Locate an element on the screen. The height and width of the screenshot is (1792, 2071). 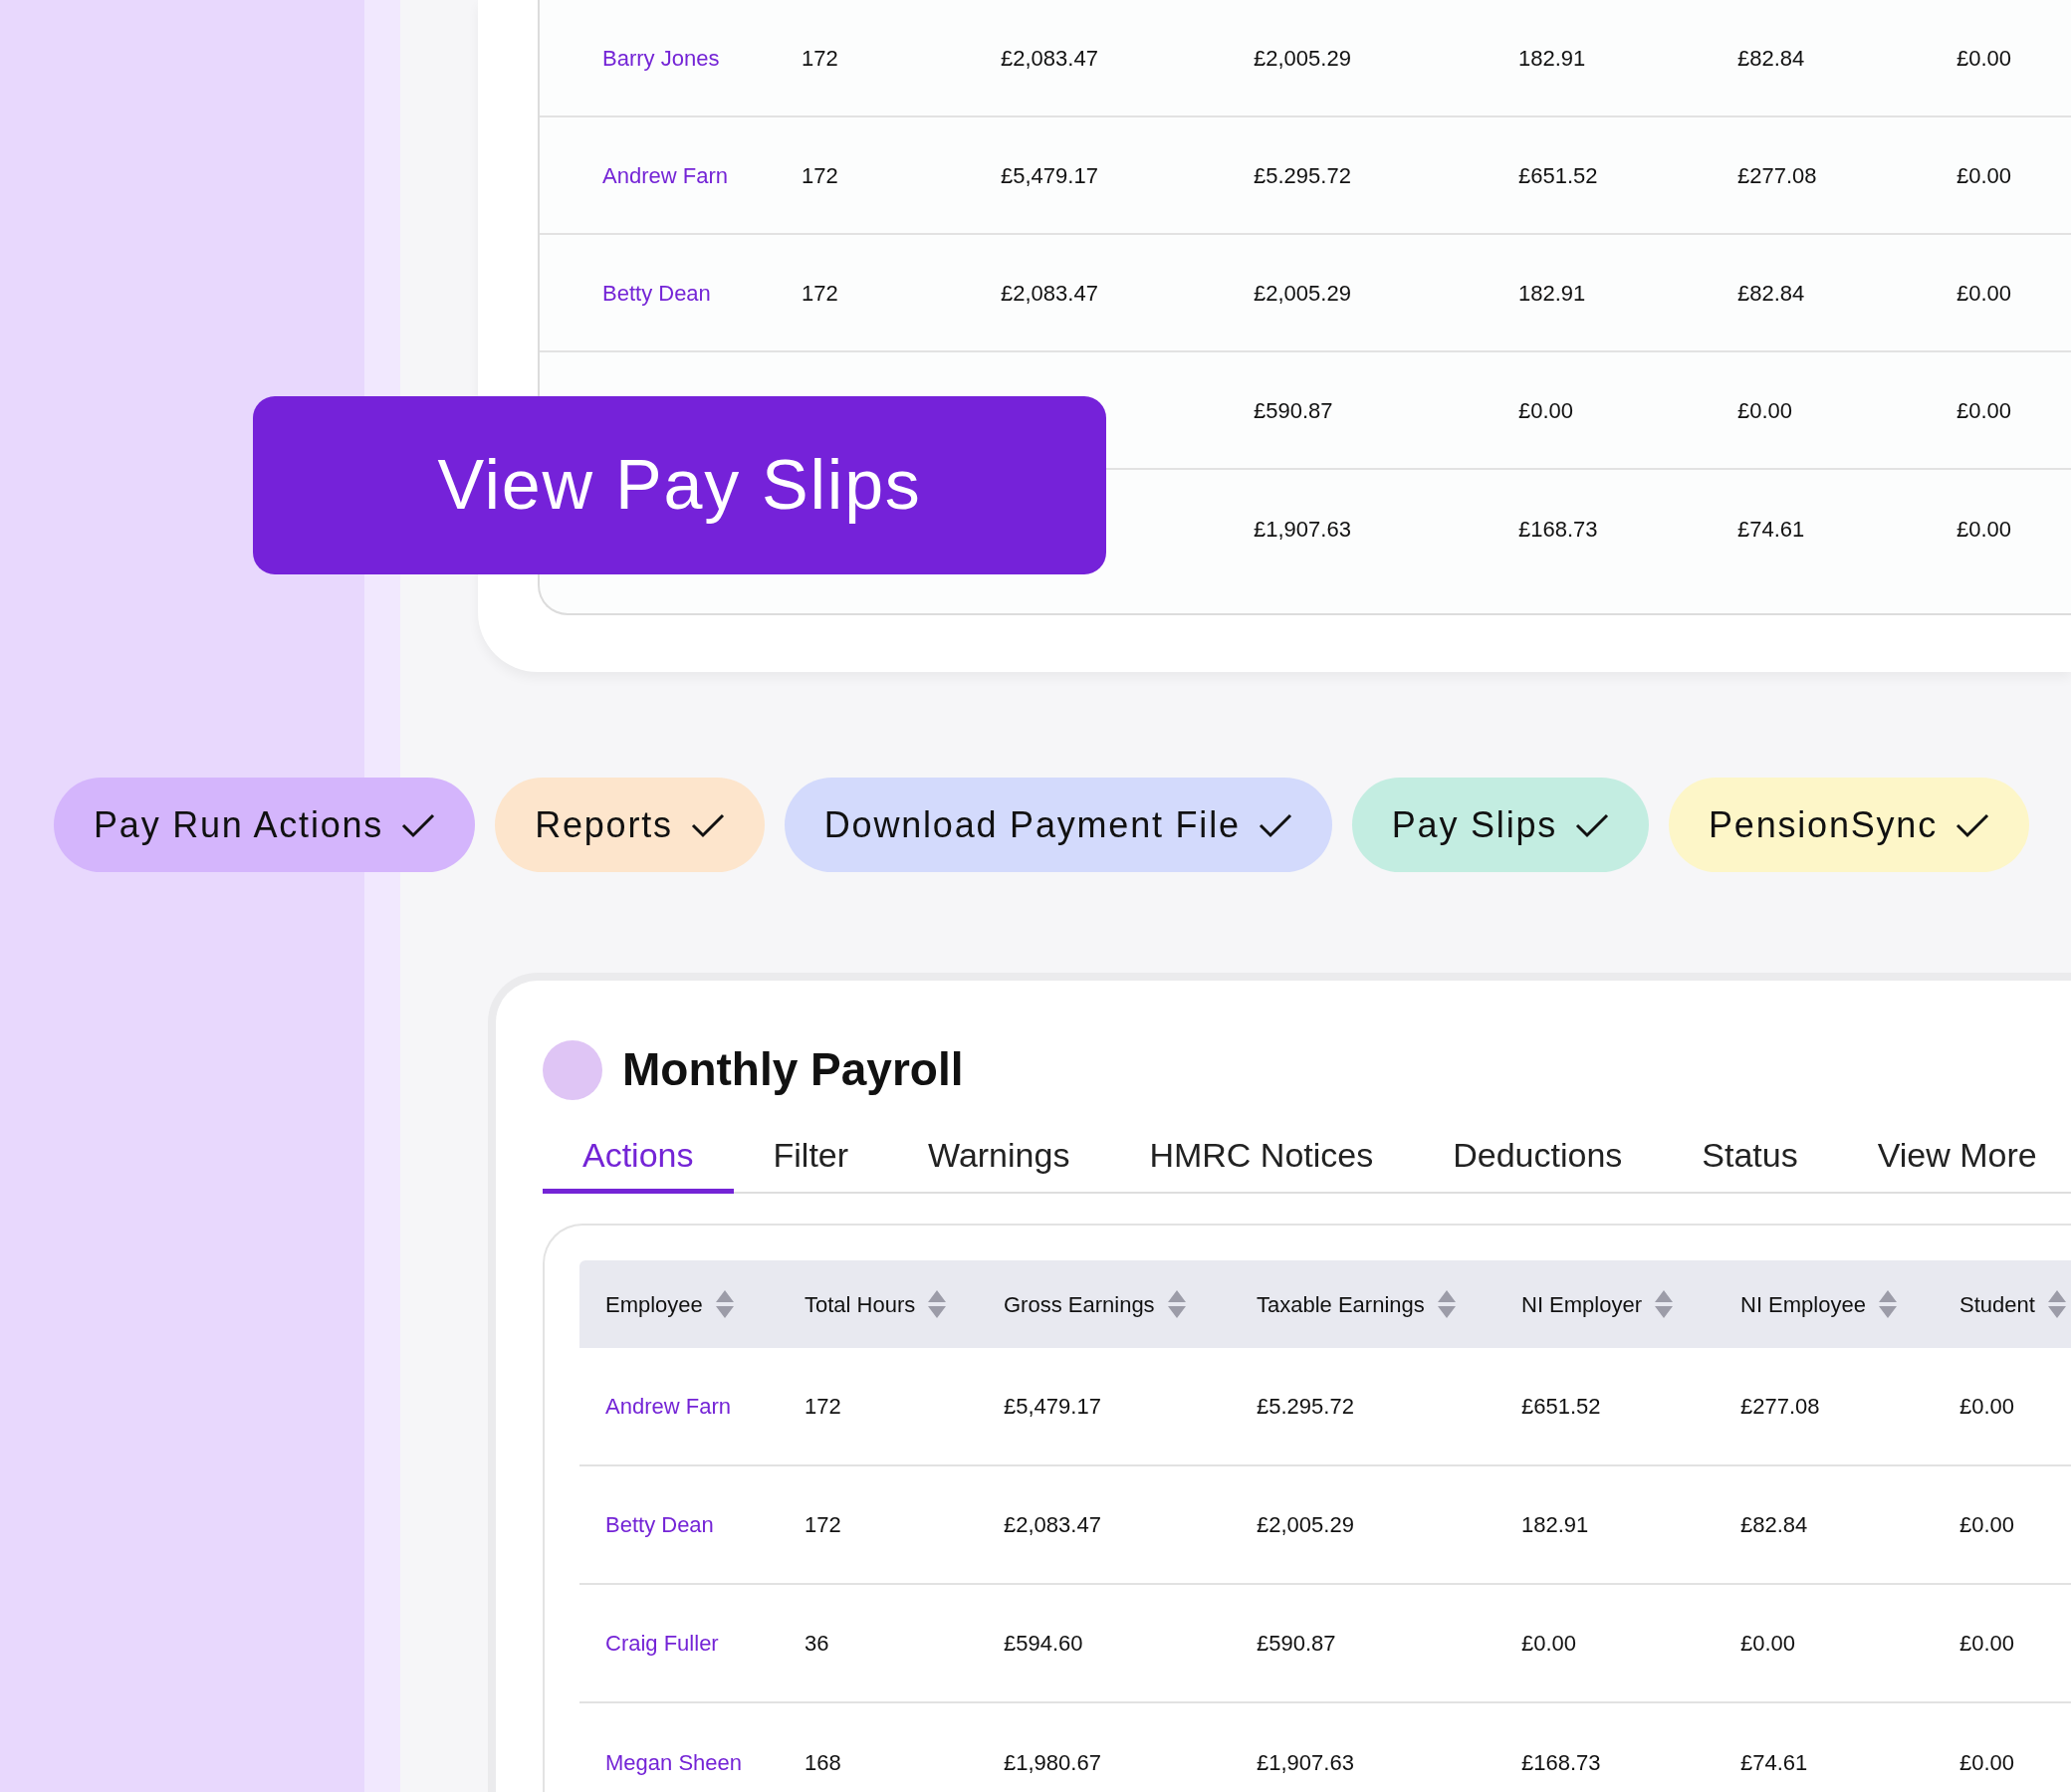
tab: Deductions is located at coordinates (1538, 1162).